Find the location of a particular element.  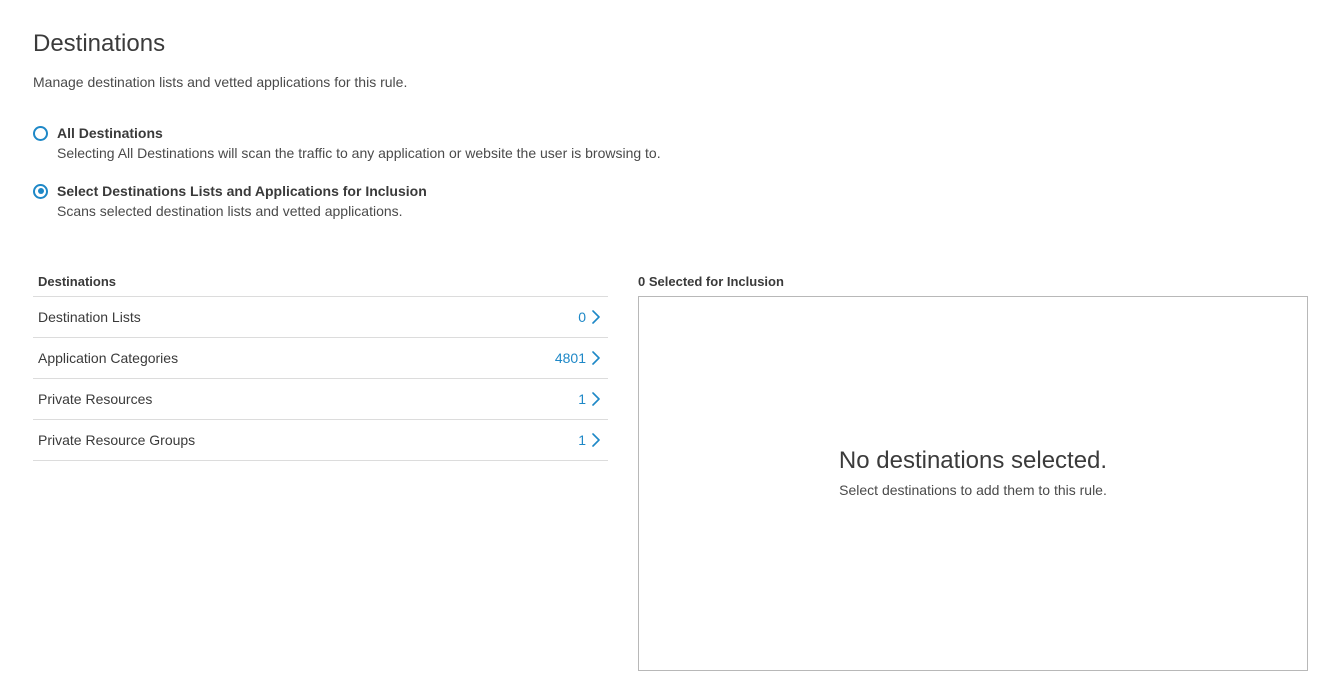

all-destinations-radio is located at coordinates (40, 133).